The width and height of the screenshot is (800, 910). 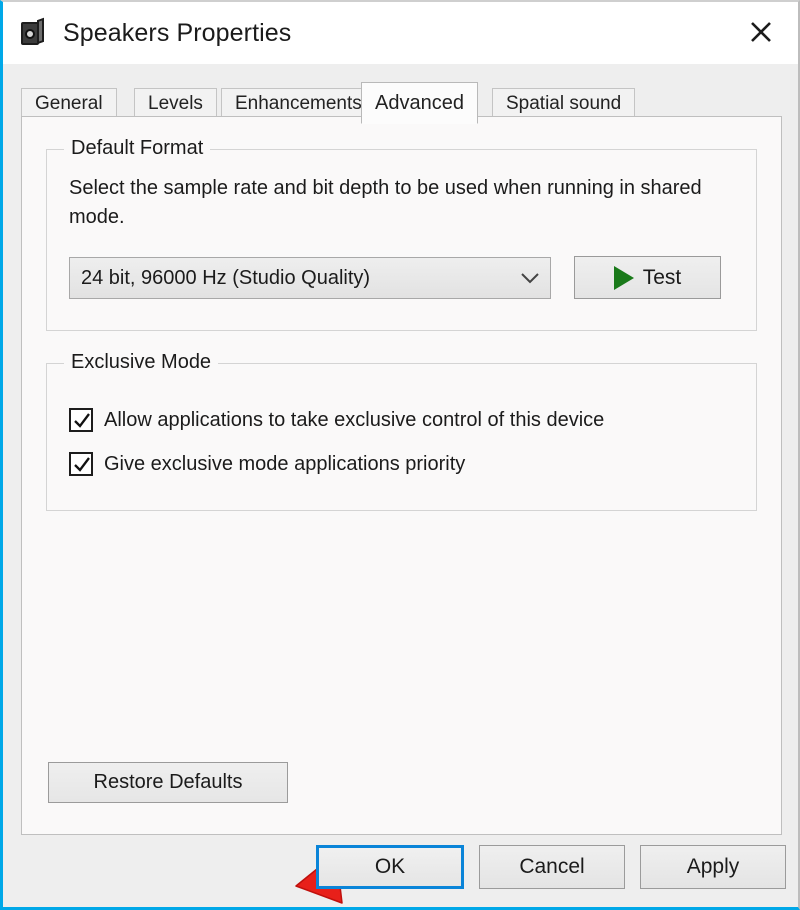 I want to click on dialog-footer: OK Cancel Apply, so click(x=400, y=871).